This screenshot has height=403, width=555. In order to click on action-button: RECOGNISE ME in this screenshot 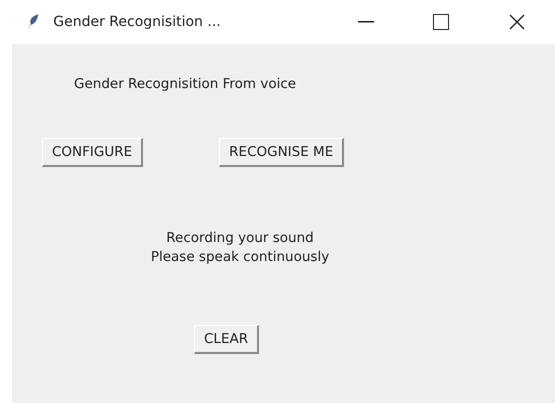, I will do `click(281, 152)`.